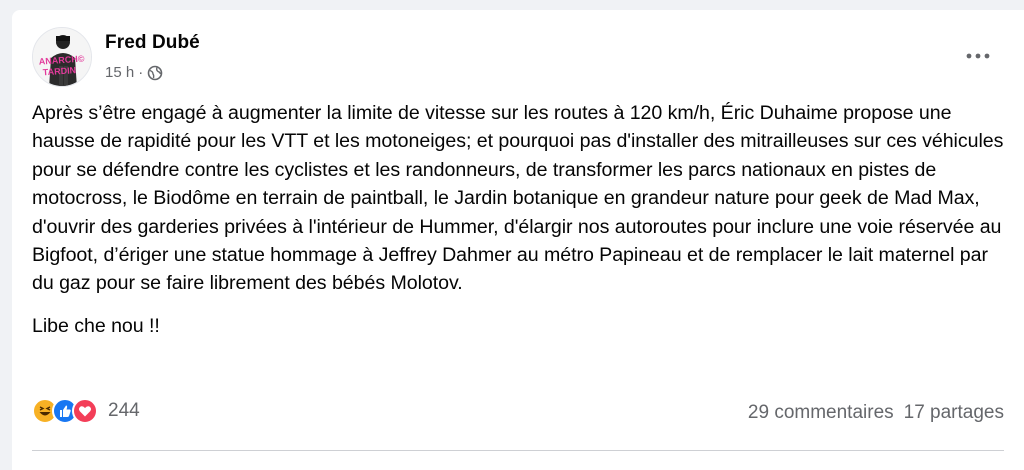 The width and height of the screenshot is (1024, 470). What do you see at coordinates (954, 413) in the screenshot?
I see `shares-count: 17 partages` at bounding box center [954, 413].